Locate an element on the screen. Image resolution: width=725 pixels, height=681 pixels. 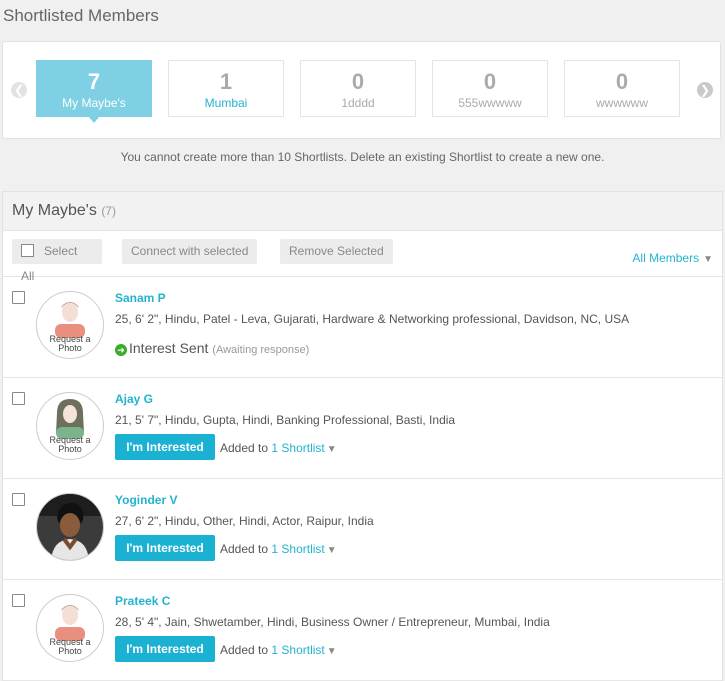
member-name: Yoginder V is located at coordinates (146, 500).